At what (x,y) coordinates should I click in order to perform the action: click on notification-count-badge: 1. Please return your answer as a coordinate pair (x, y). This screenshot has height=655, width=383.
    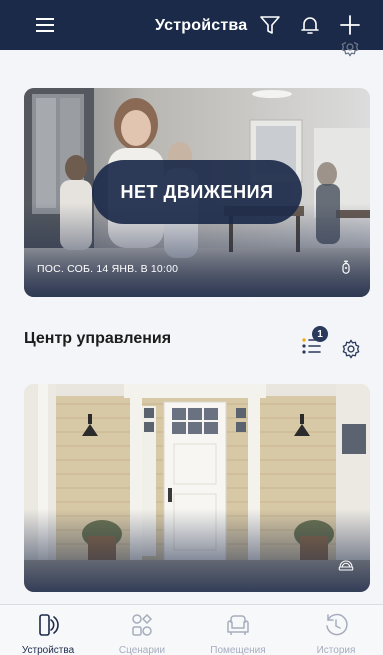
    Looking at the image, I should click on (320, 334).